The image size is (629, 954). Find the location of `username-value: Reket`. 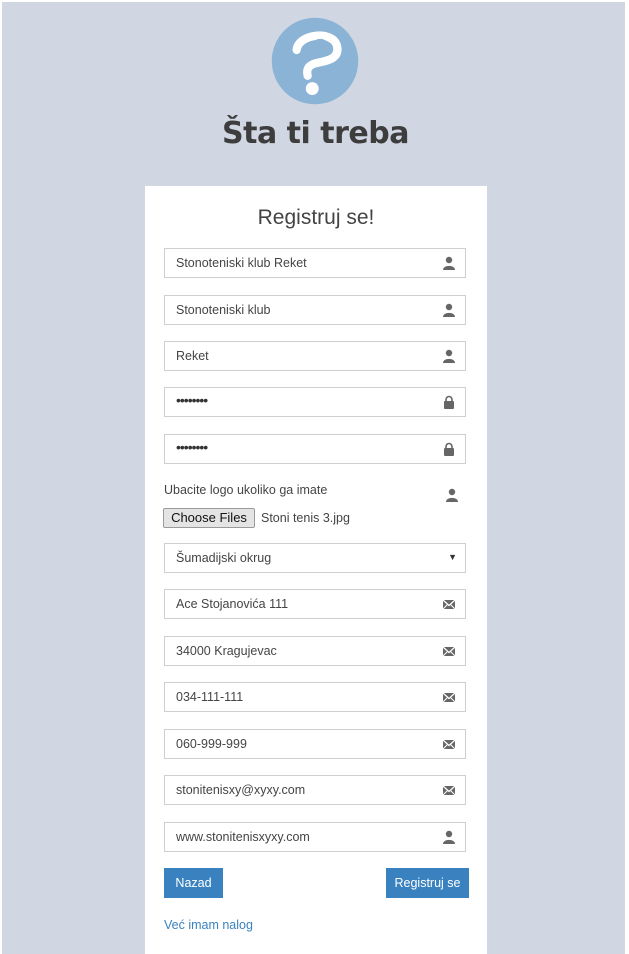

username-value: Reket is located at coordinates (192, 356).